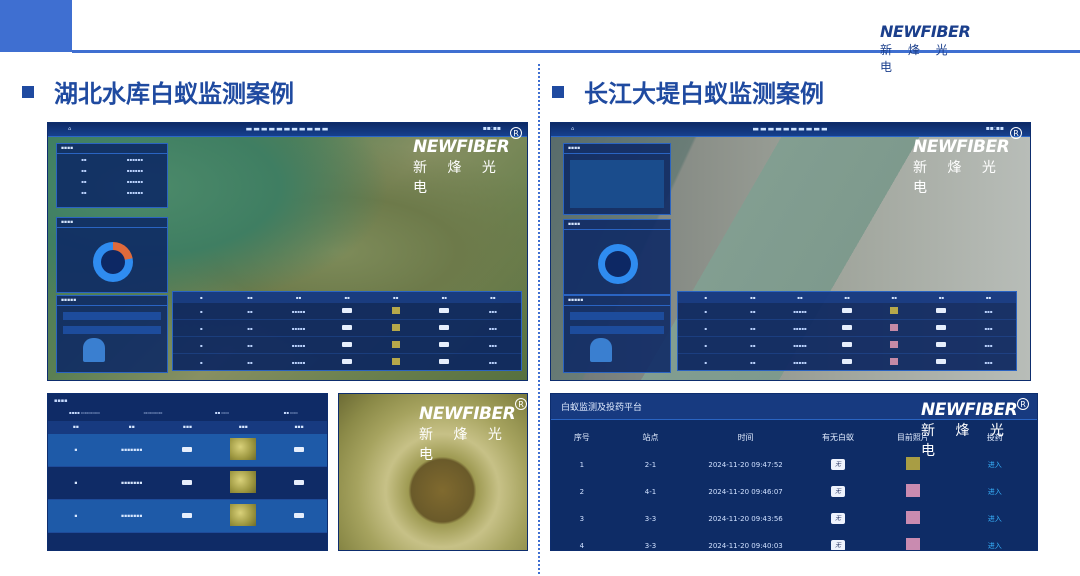  Describe the element at coordinates (925, 31) in the screenshot. I see `logo-text-en: NEWFIBER` at that location.